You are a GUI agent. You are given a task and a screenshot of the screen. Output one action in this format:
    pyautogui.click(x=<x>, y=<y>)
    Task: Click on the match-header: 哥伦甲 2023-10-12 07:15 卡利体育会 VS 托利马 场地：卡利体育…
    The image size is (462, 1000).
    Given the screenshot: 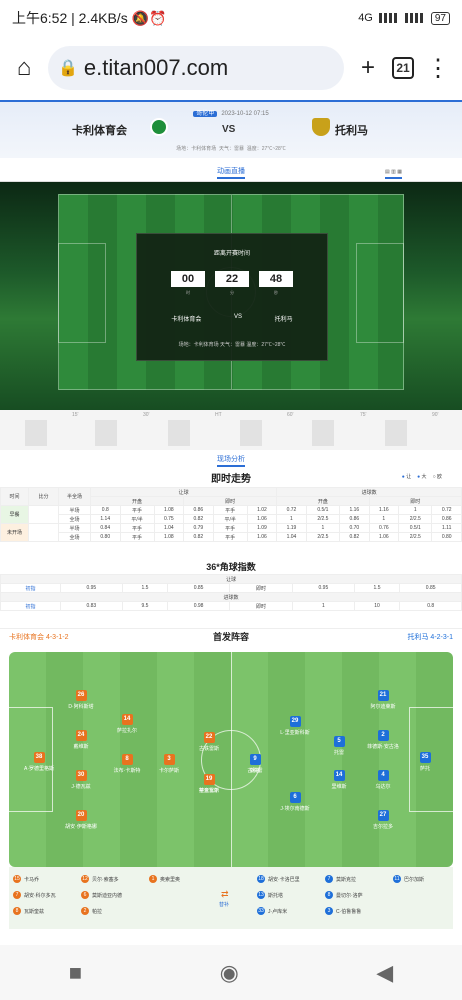 What is the action you would take?
    pyautogui.click(x=231, y=129)
    